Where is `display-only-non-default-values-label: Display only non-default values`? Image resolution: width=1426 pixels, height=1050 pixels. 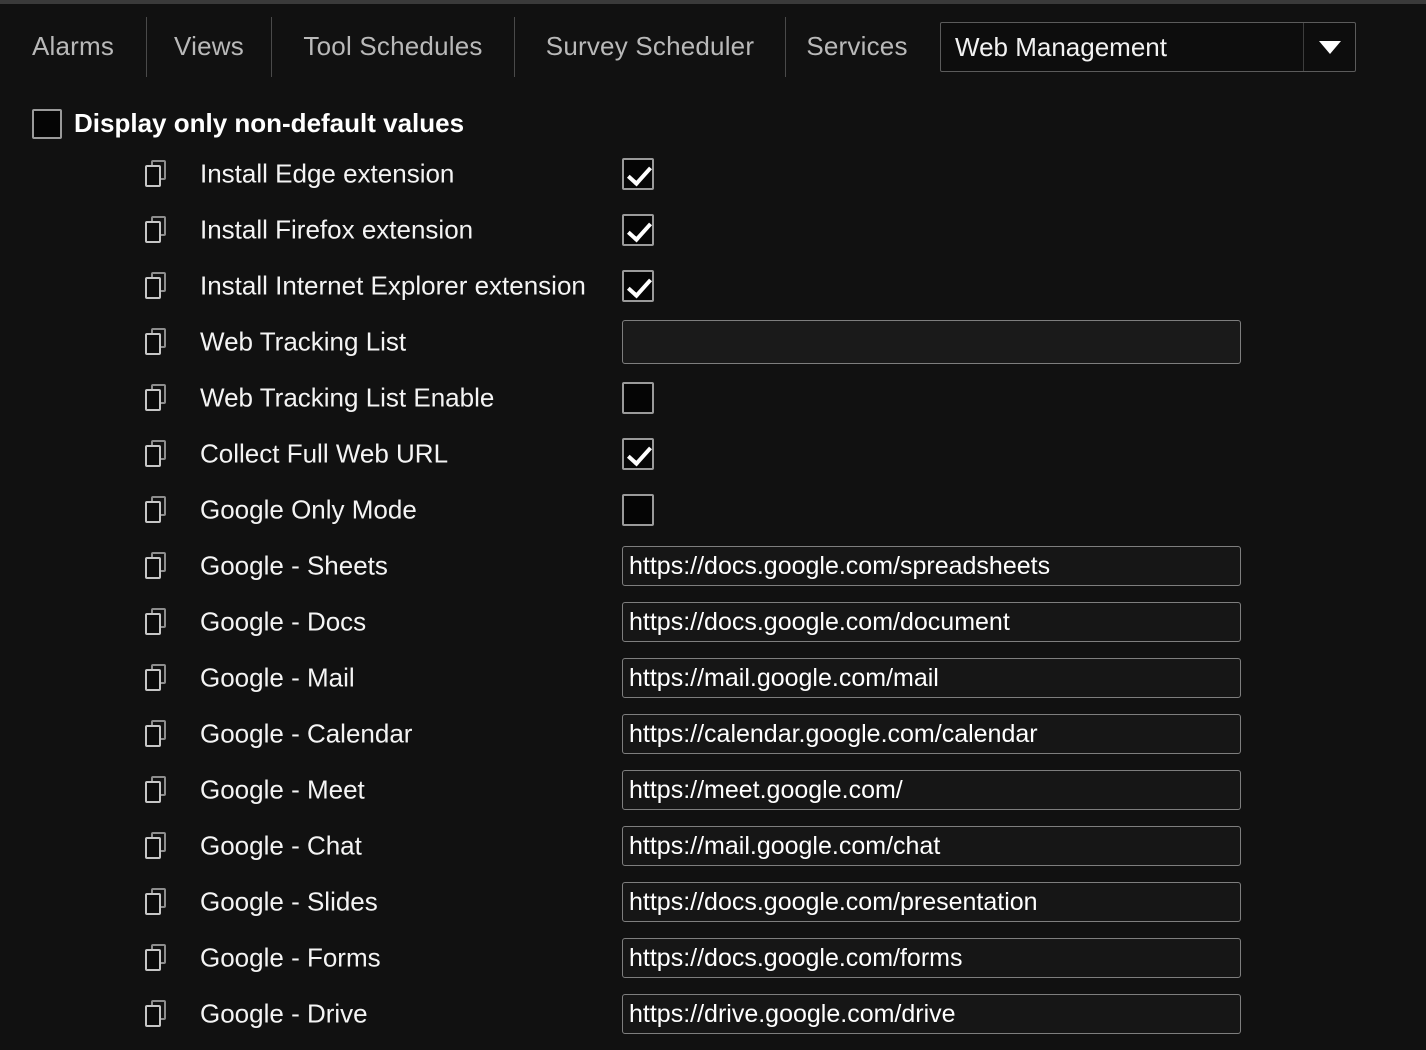 display-only-non-default-values-label: Display only non-default values is located at coordinates (269, 123).